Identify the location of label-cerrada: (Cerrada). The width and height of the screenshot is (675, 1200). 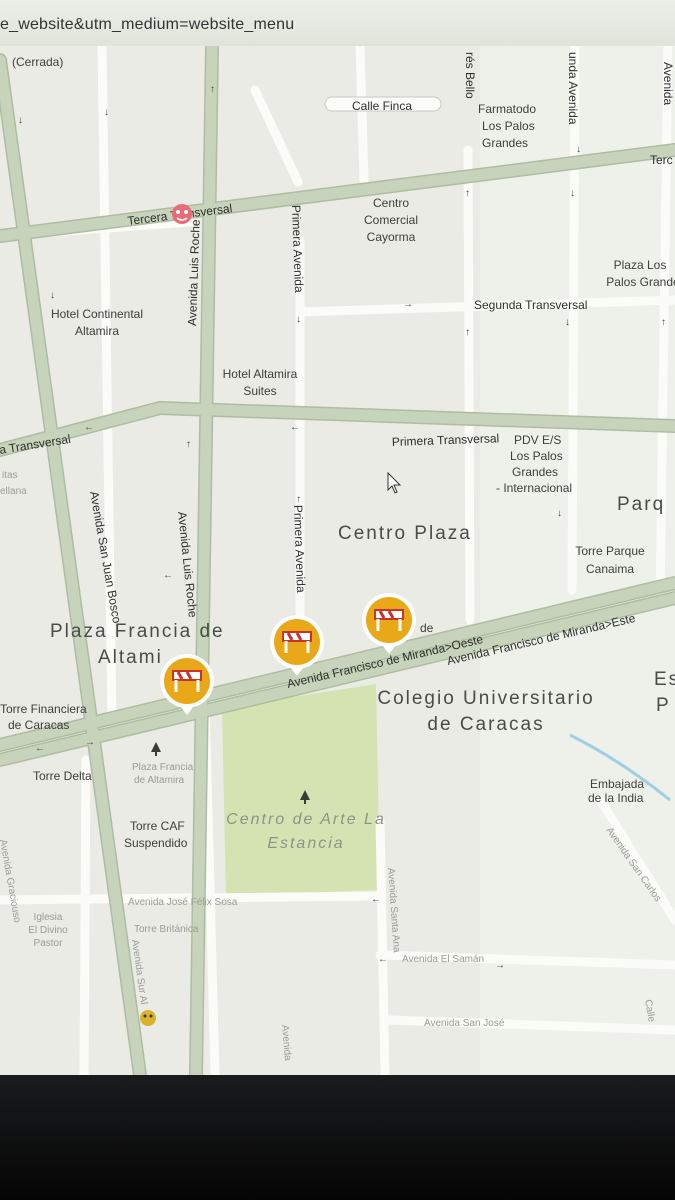
(37, 62).